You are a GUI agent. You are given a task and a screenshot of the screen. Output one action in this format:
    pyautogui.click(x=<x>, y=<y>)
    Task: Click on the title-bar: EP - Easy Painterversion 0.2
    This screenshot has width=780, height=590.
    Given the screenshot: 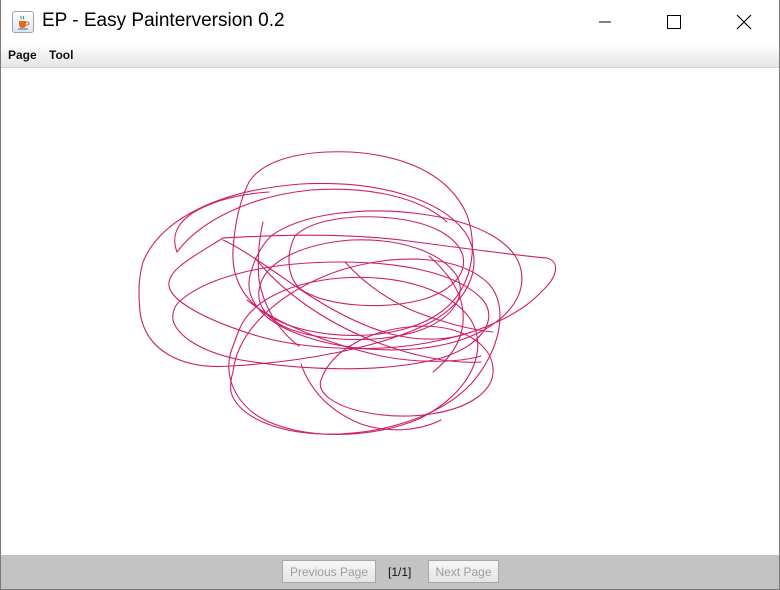 What is the action you would take?
    pyautogui.click(x=390, y=22)
    